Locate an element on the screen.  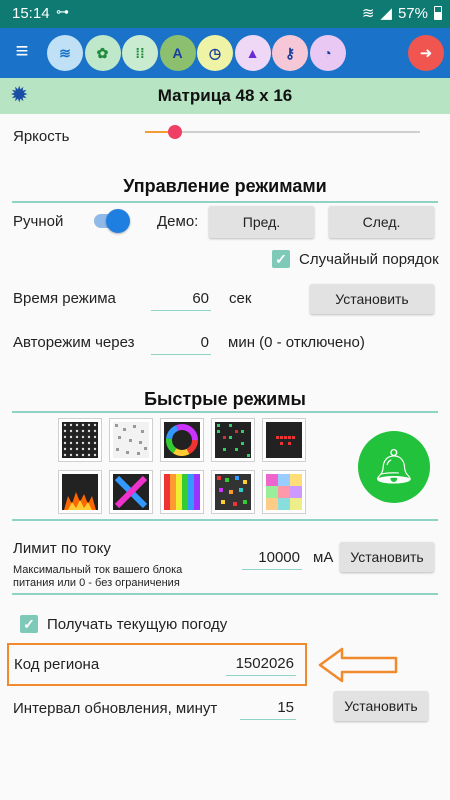
mode-button-grid-dots: ⁞⁞ is located at coordinates (140, 53).